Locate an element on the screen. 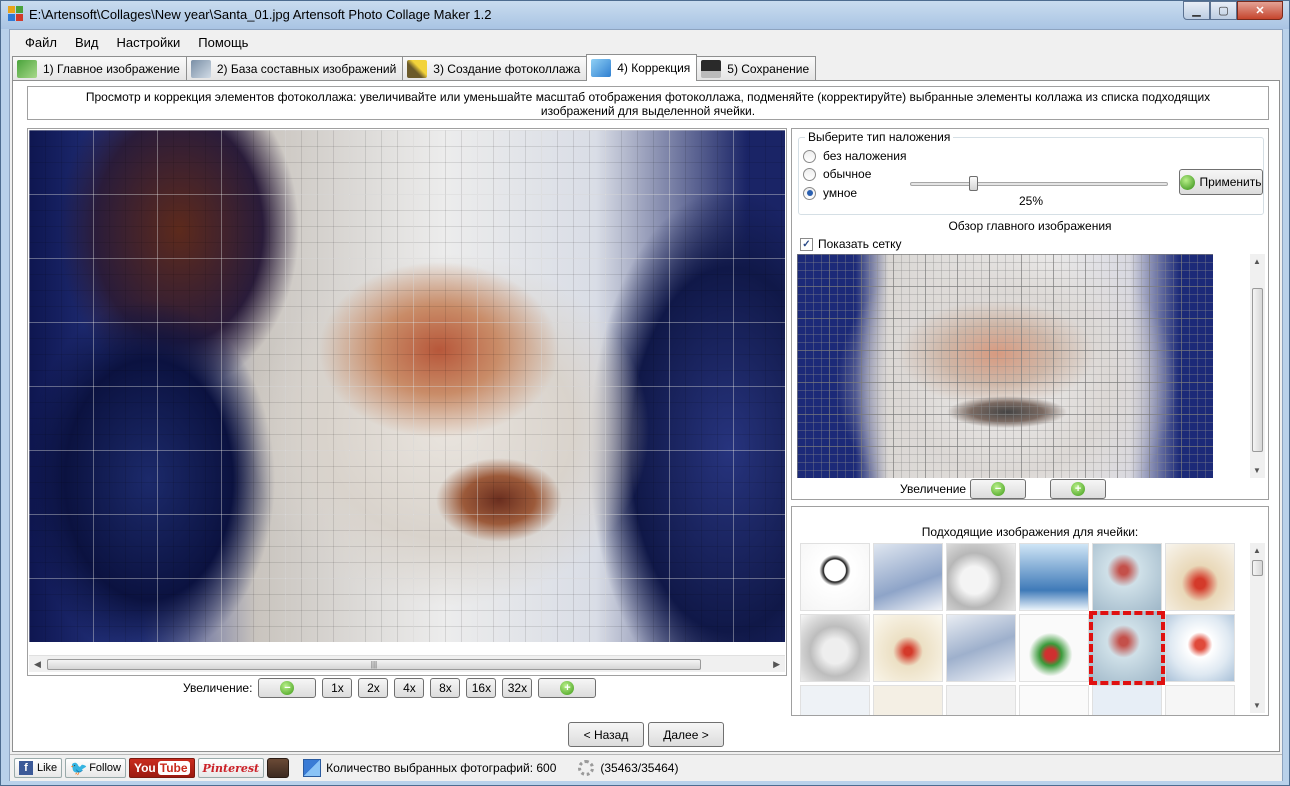  menu-file: Файл is located at coordinates (41, 42).